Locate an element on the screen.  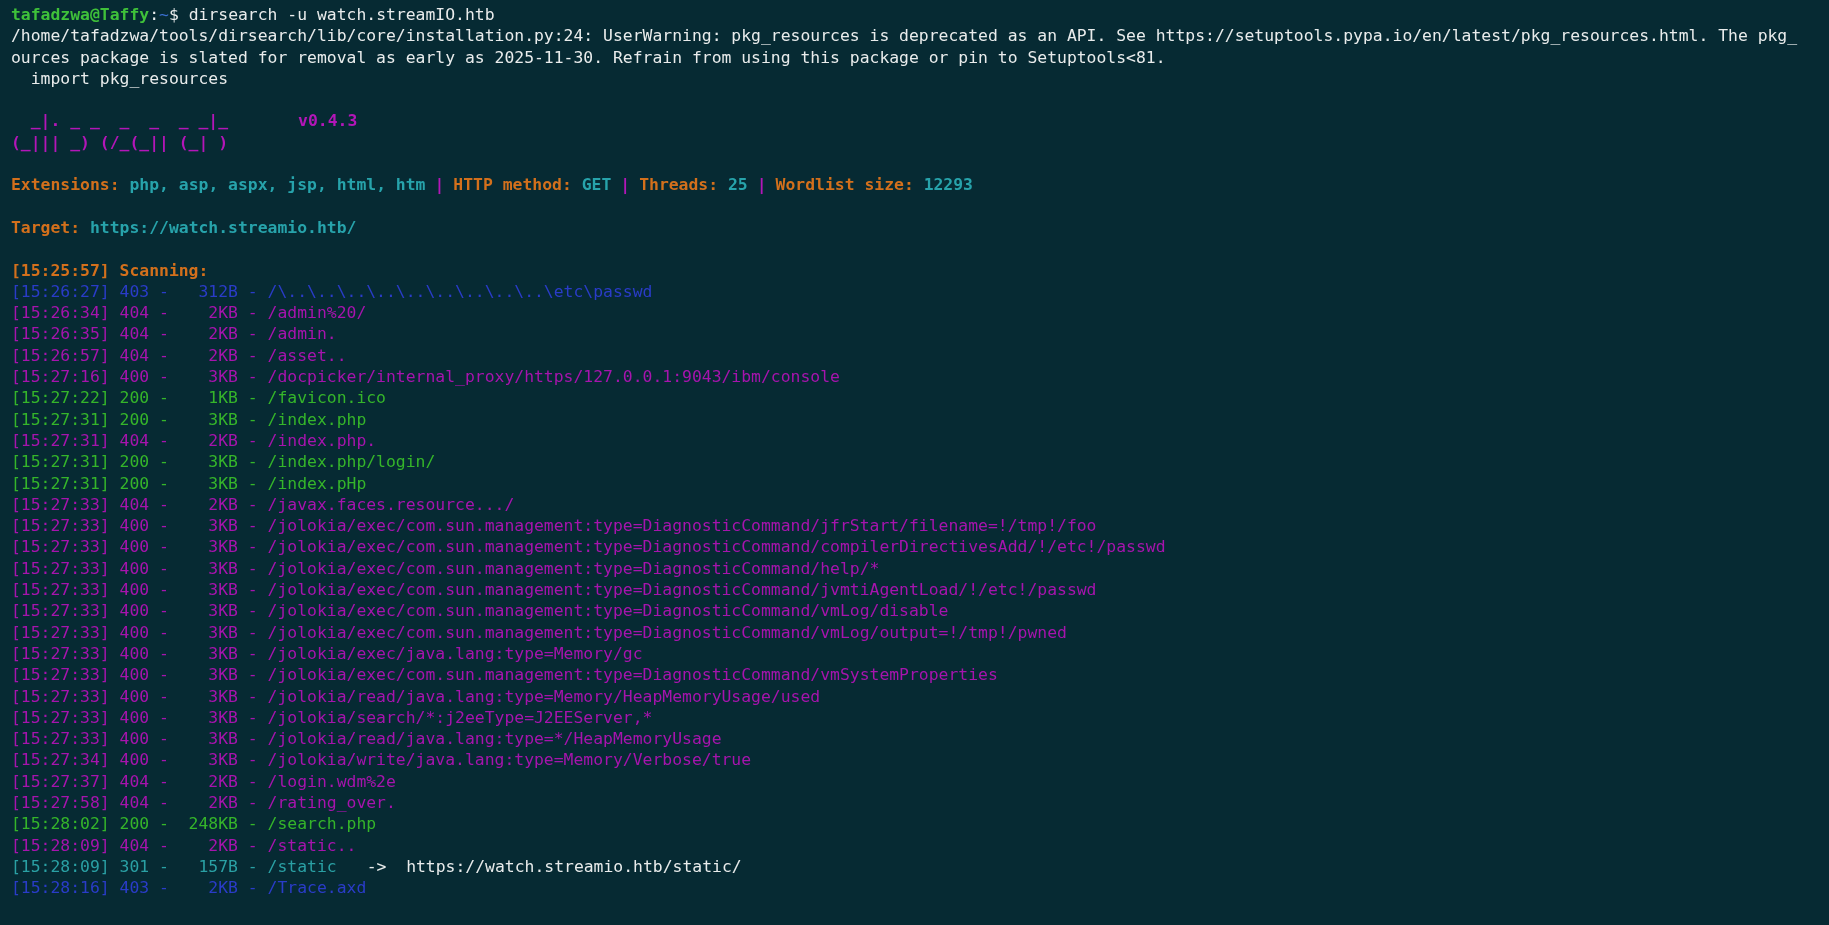
scan-result-line: [15:27:33] 400 - 3KB - /jolokia/search/*:j2eeType=J2EEServer,* is located at coordinates (332, 717).